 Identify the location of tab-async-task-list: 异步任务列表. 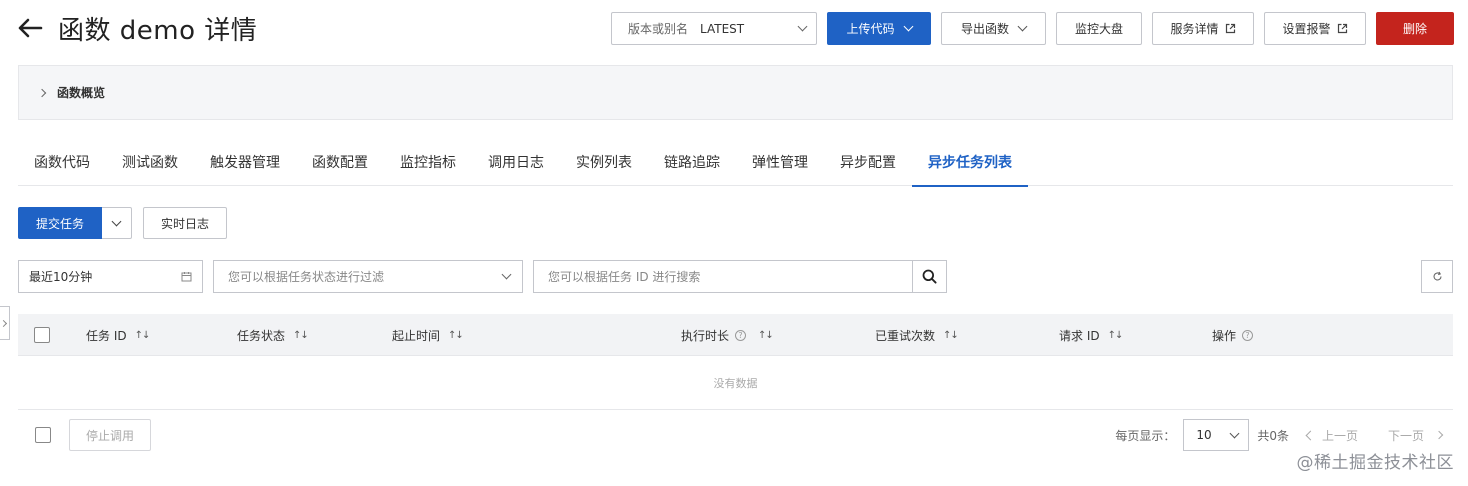
(970, 163).